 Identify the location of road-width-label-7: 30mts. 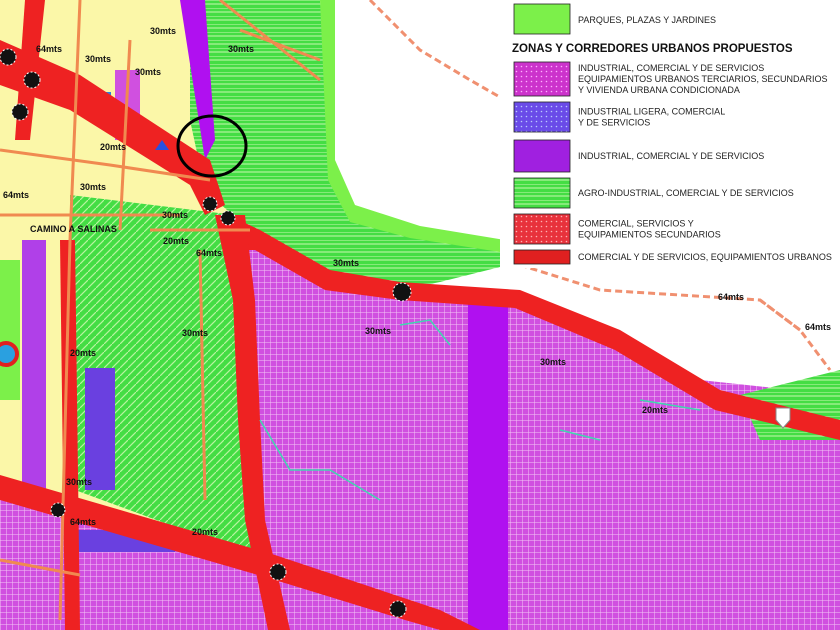
(93, 187).